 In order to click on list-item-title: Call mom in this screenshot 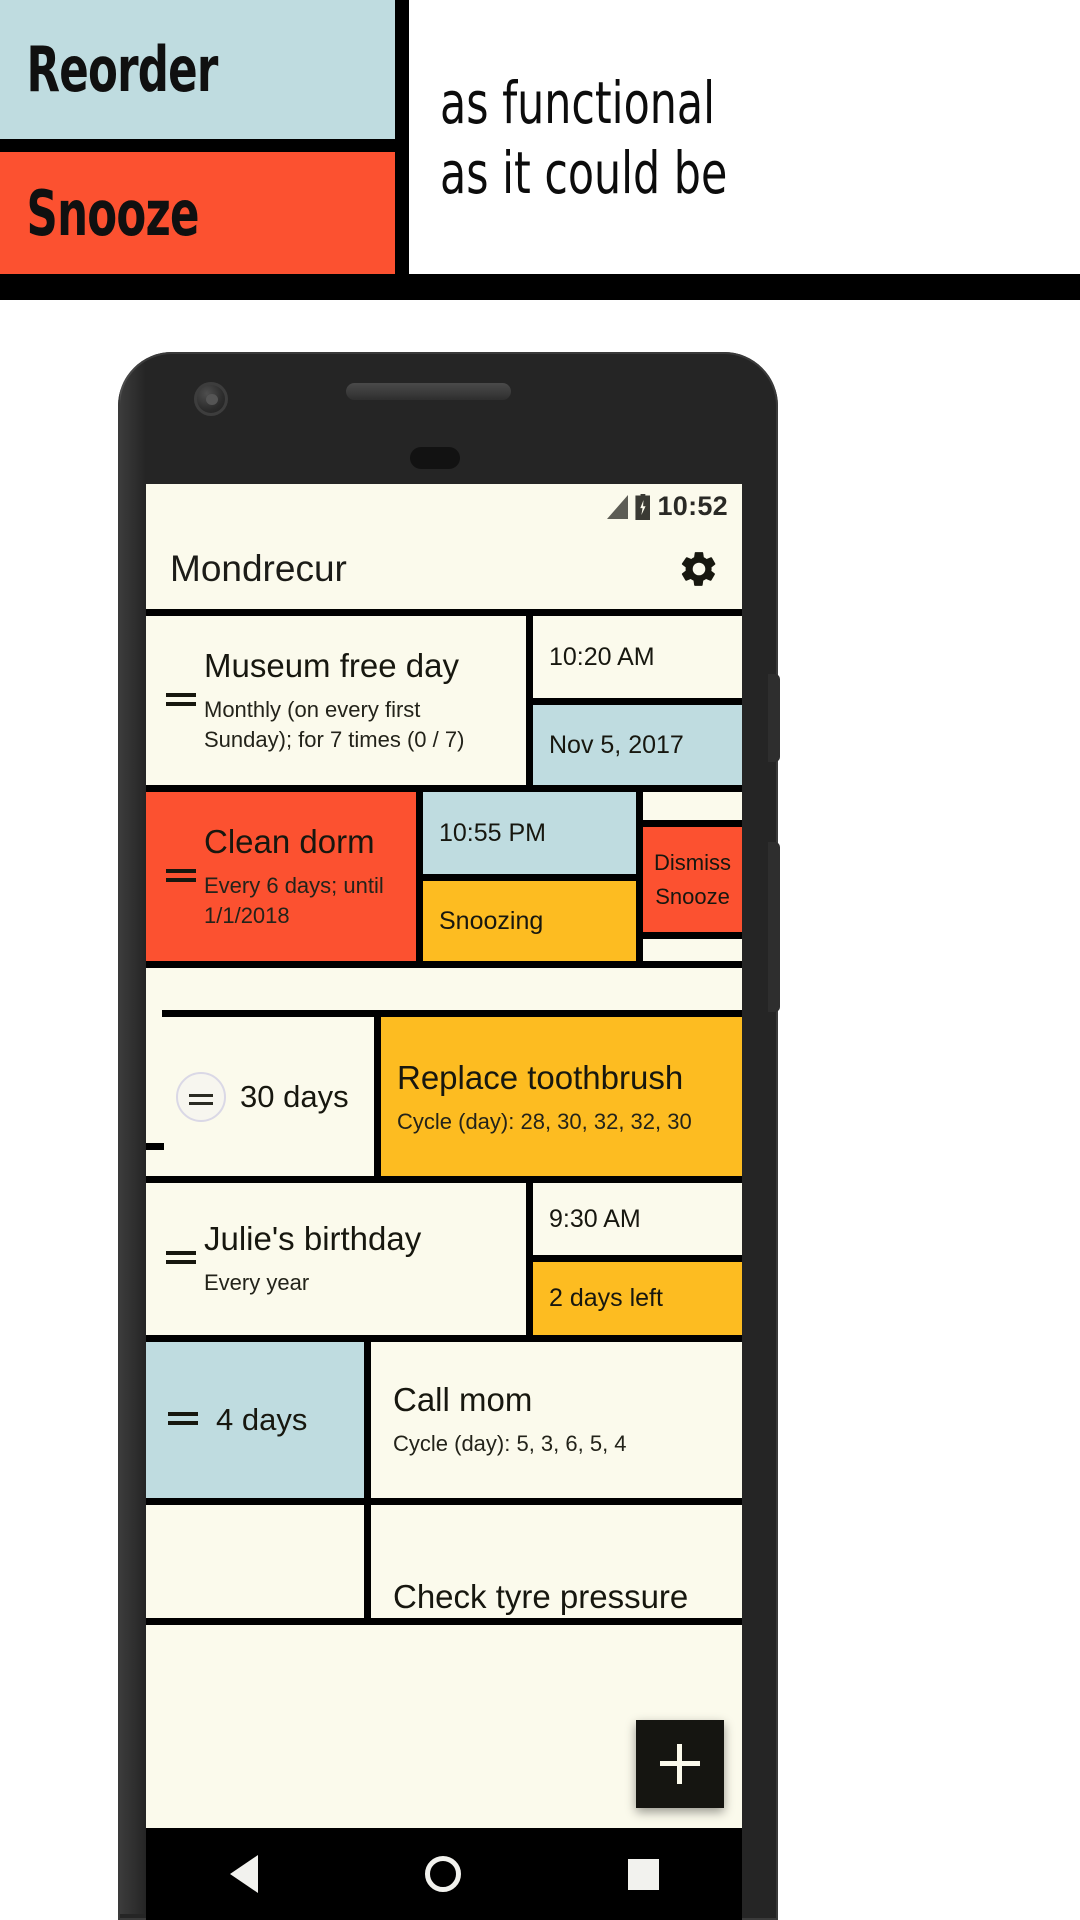, I will do `click(463, 1399)`.